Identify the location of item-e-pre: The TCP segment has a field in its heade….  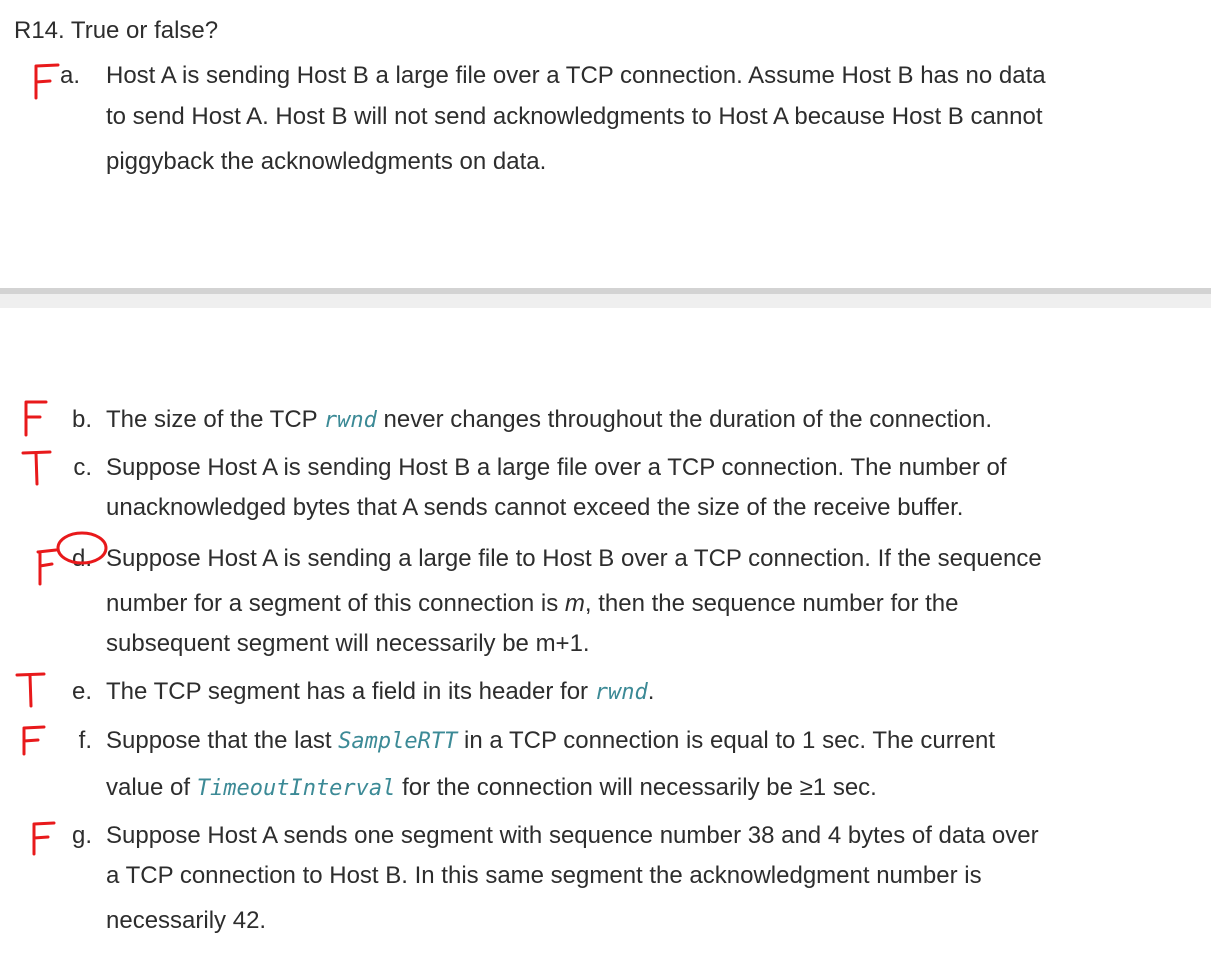
(350, 691).